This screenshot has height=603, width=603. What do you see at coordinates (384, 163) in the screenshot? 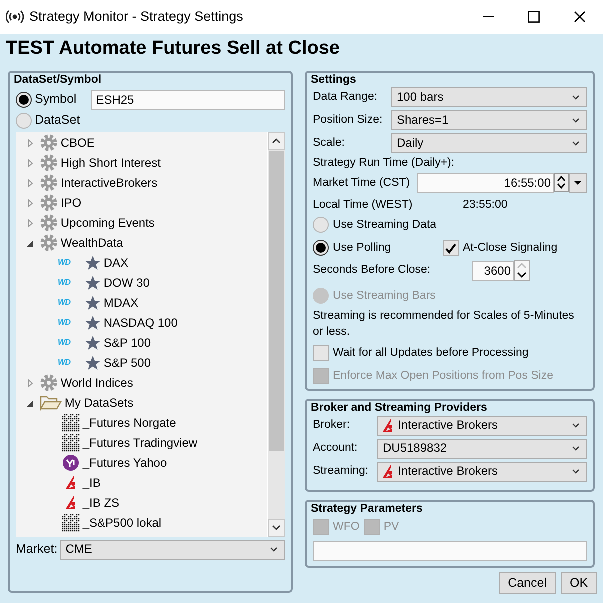
I see `section-label: Strategy Run Time (Daily+):` at bounding box center [384, 163].